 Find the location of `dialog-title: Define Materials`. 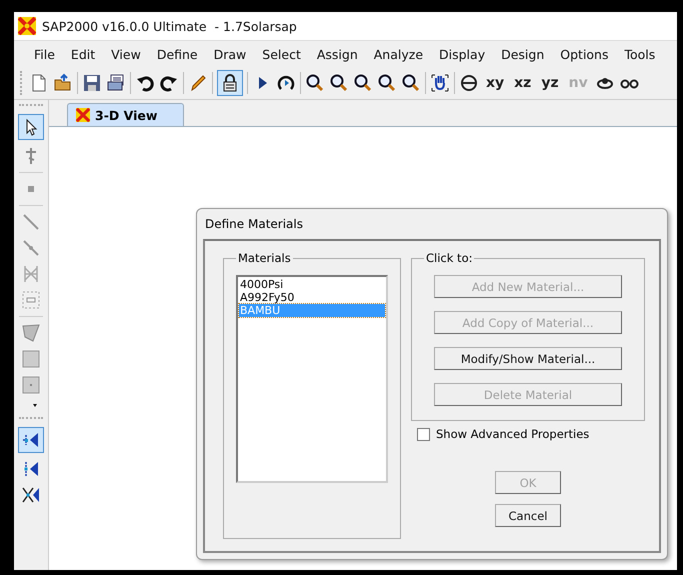

dialog-title: Define Materials is located at coordinates (254, 224).